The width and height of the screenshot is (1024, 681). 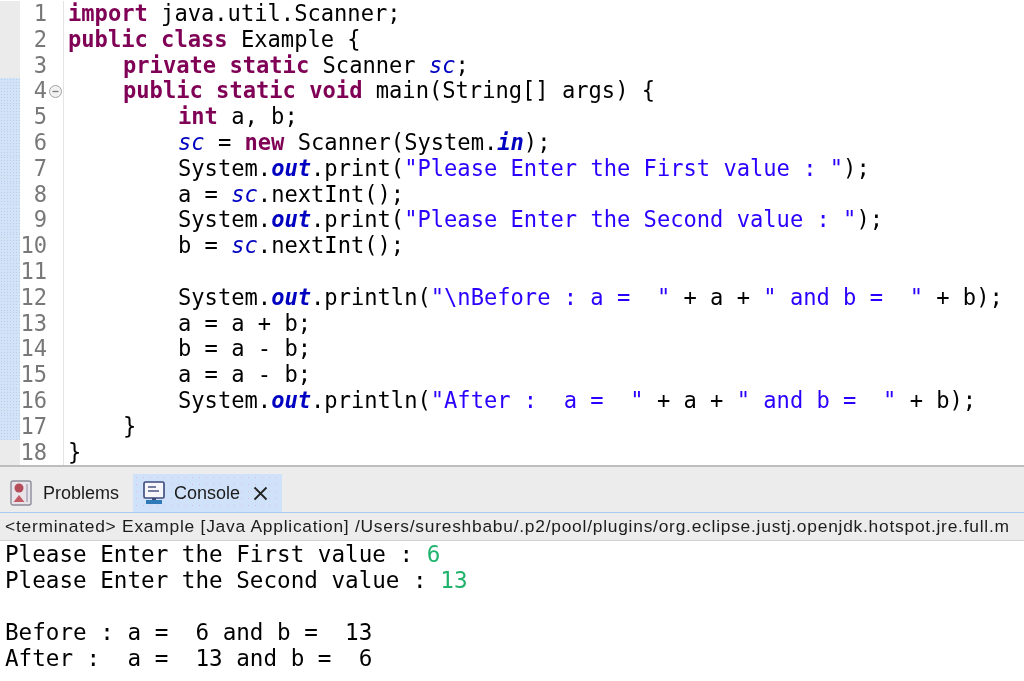 I want to click on code-line: System.out.print("Please Enter the First value : ");, so click(x=524, y=168).